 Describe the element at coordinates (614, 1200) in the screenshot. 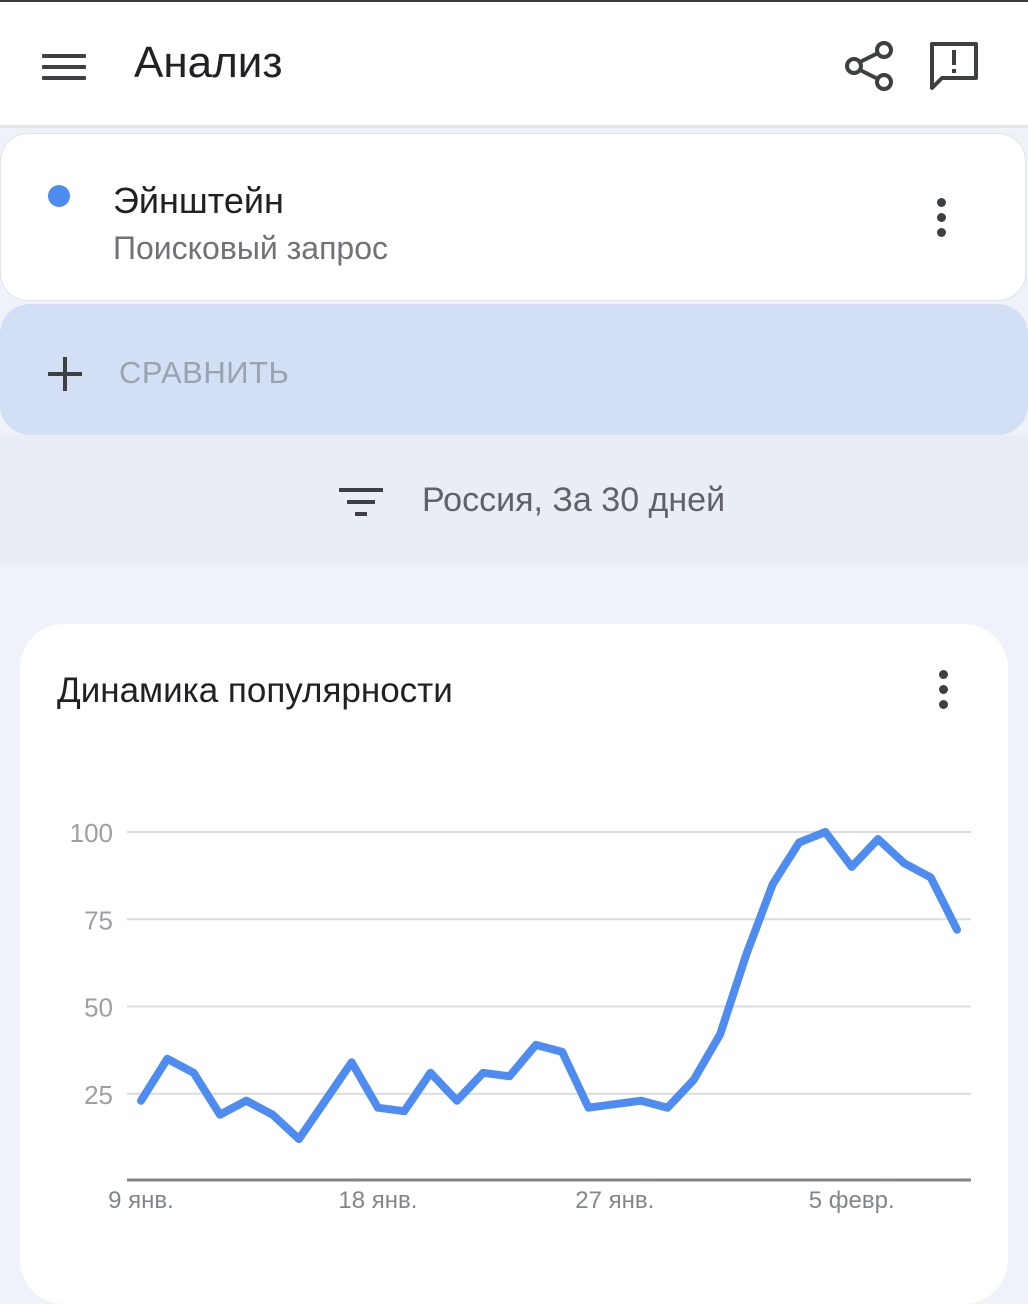

I see `x-tick-label: 27 янв.` at that location.